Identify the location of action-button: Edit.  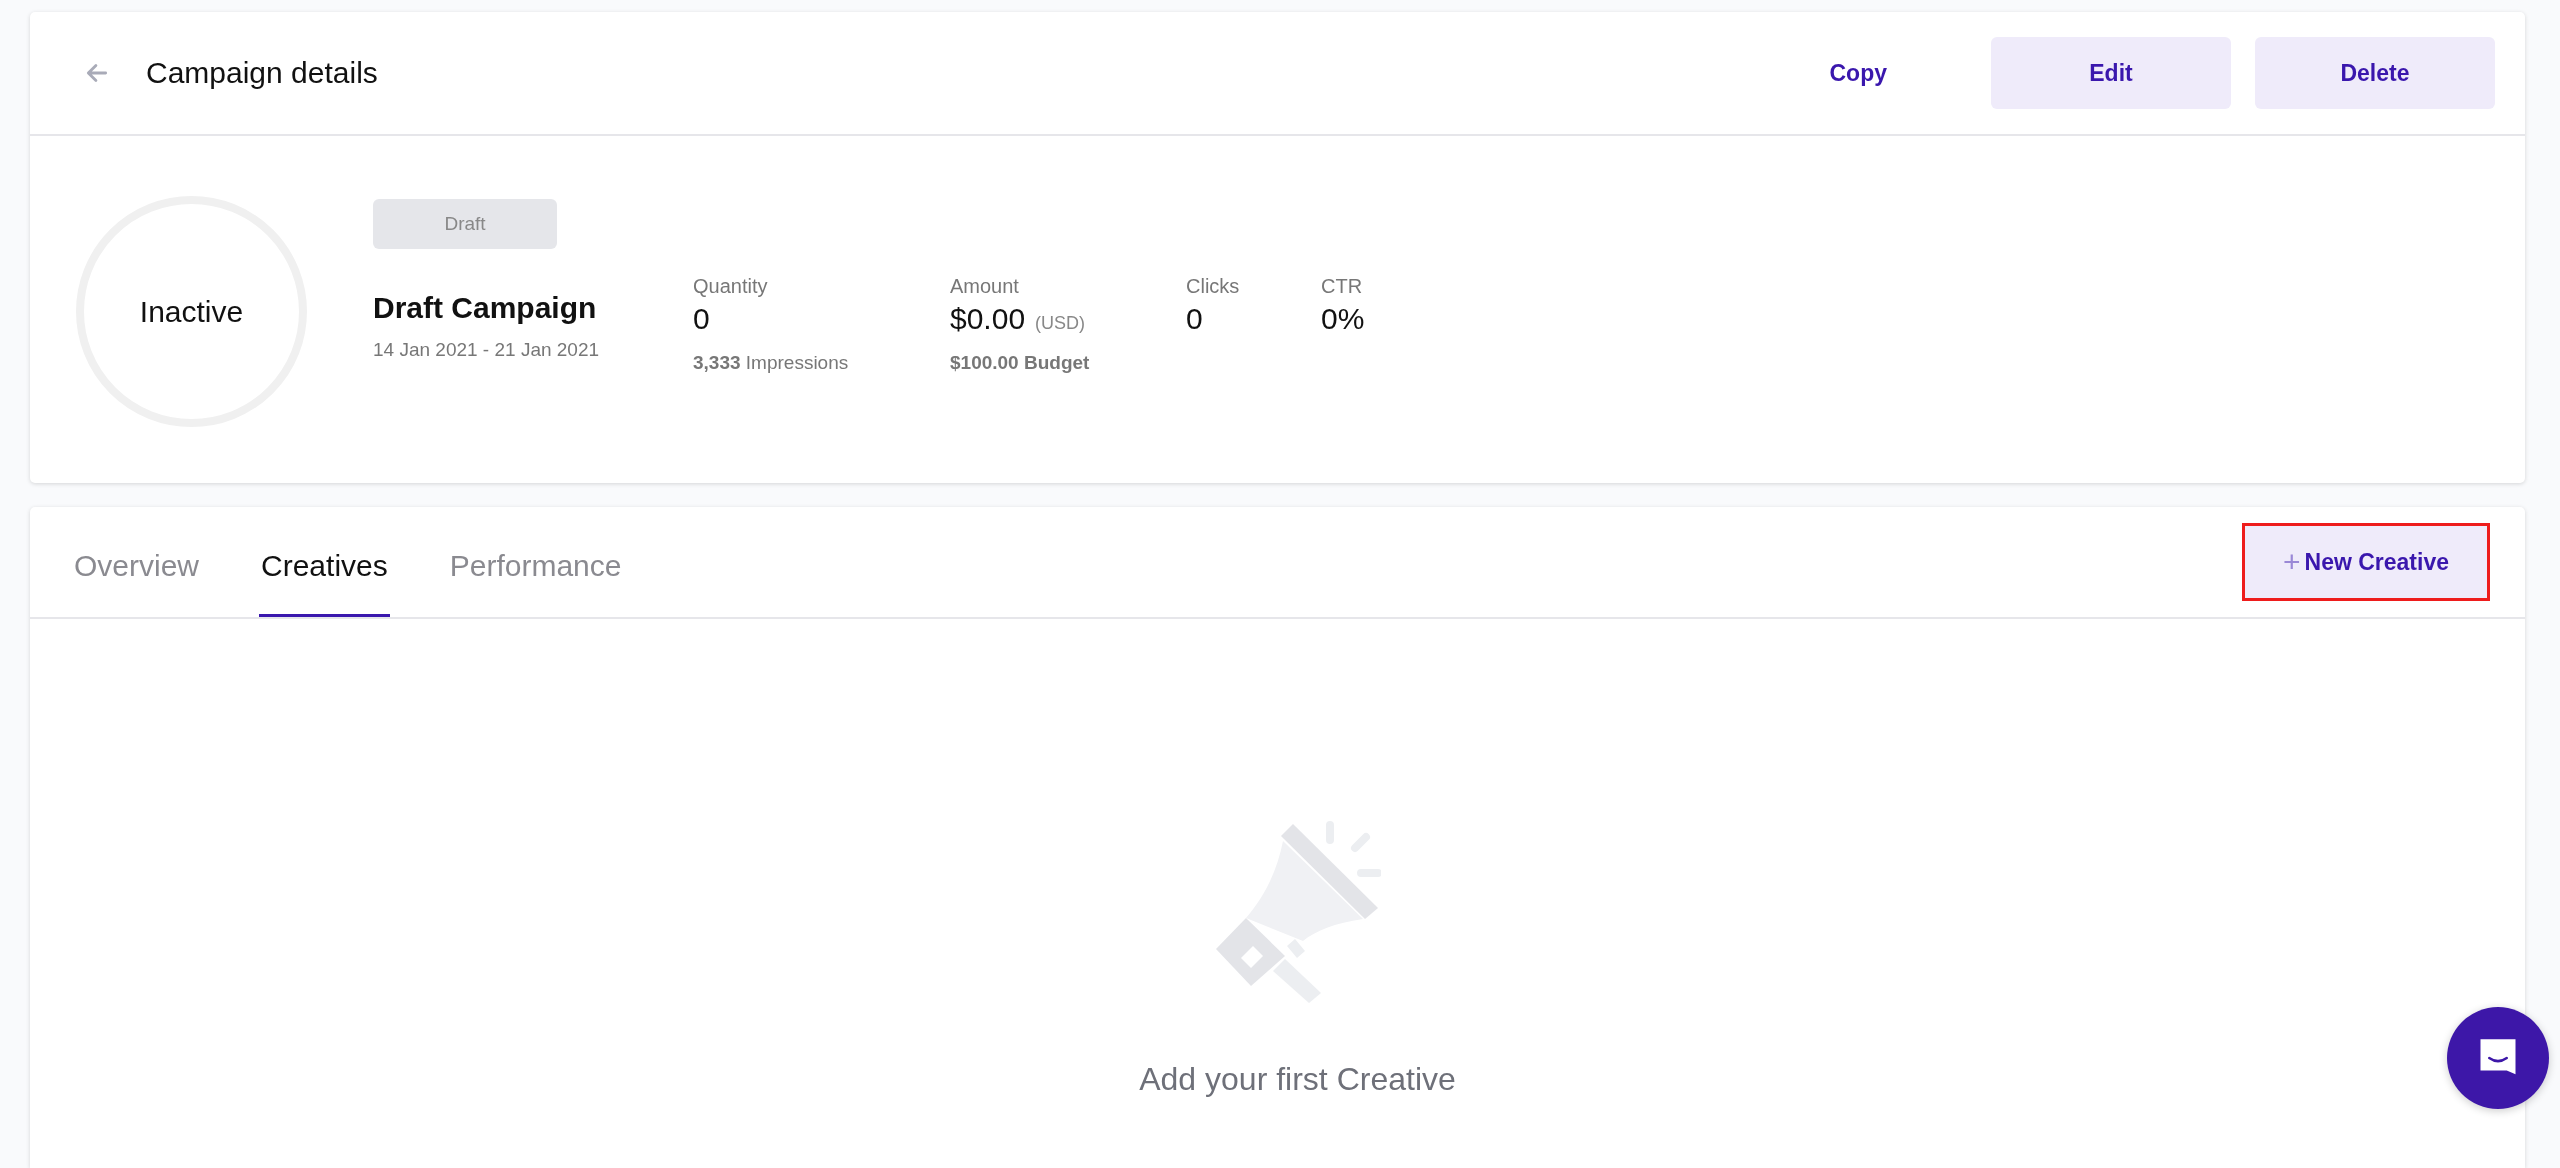
(2111, 73).